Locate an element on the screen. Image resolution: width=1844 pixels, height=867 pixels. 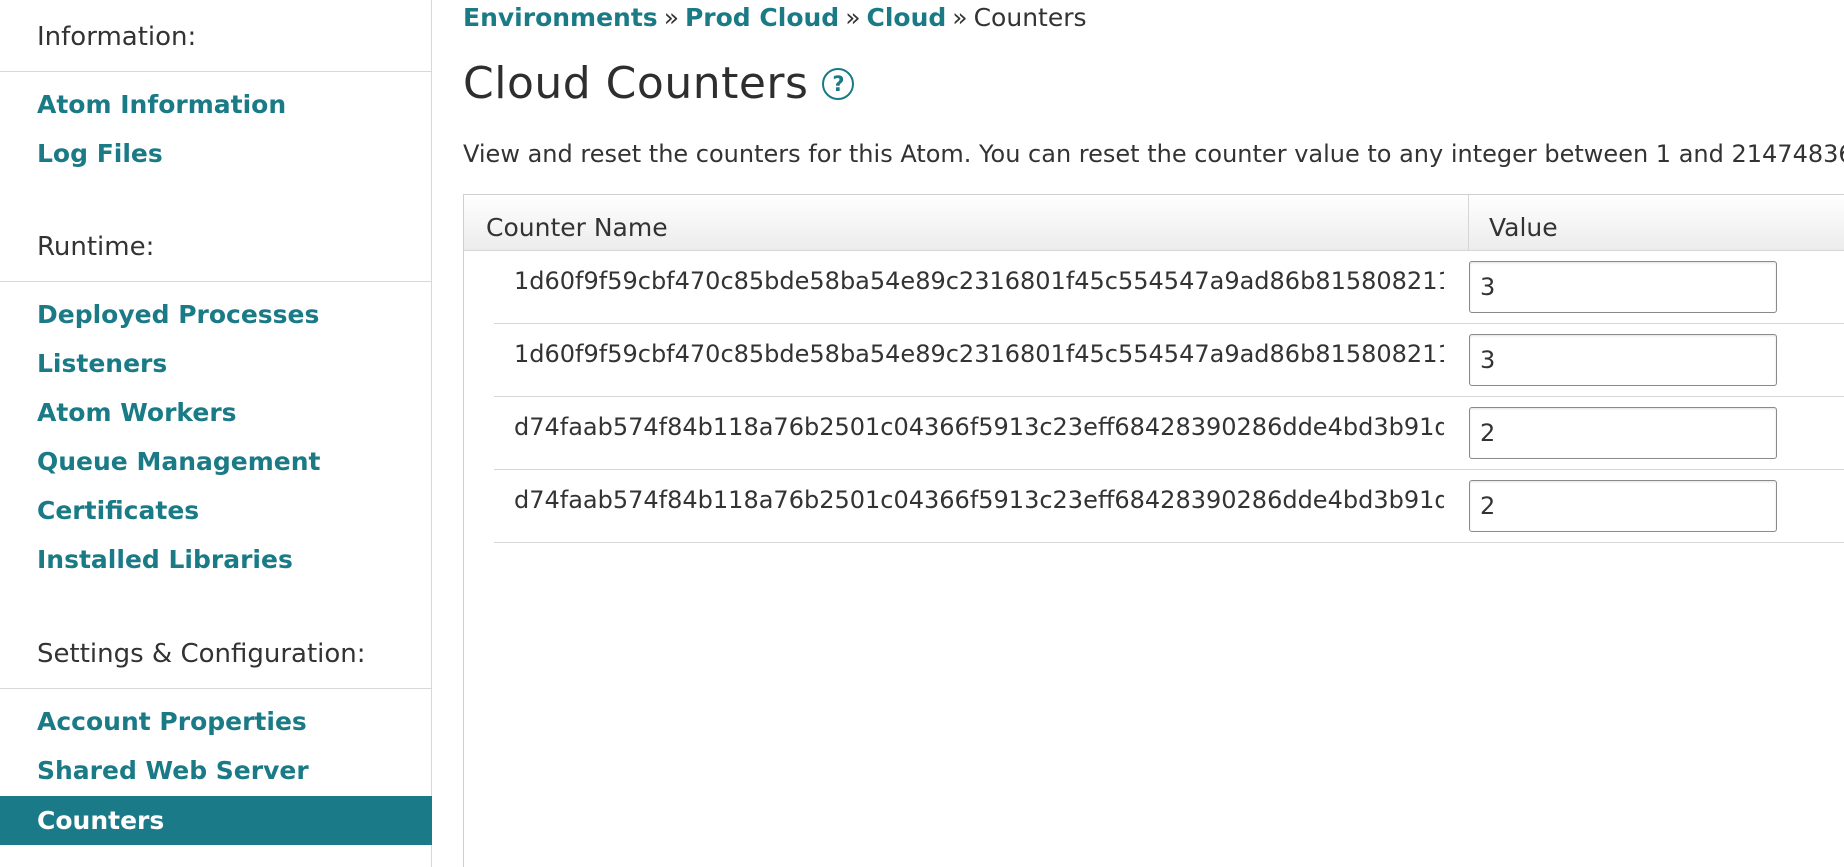
sidebar-nav-list: Atom Information Log Files is located at coordinates (216, 125).